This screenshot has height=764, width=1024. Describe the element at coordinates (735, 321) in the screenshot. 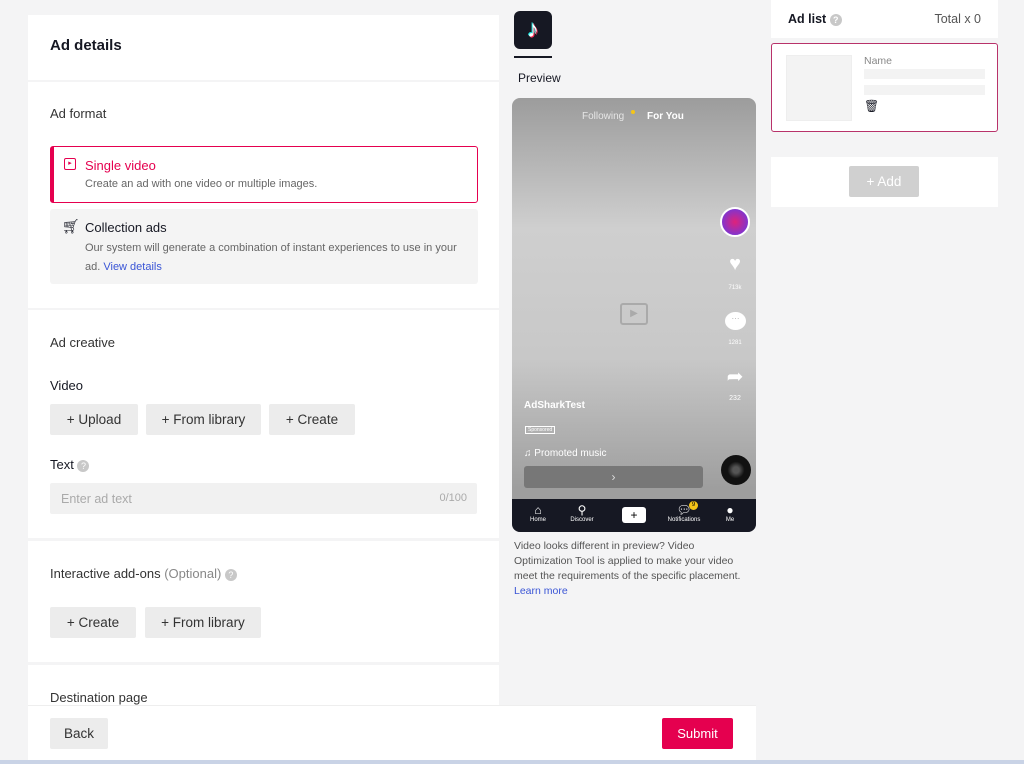

I see `comment-icon: ···` at that location.